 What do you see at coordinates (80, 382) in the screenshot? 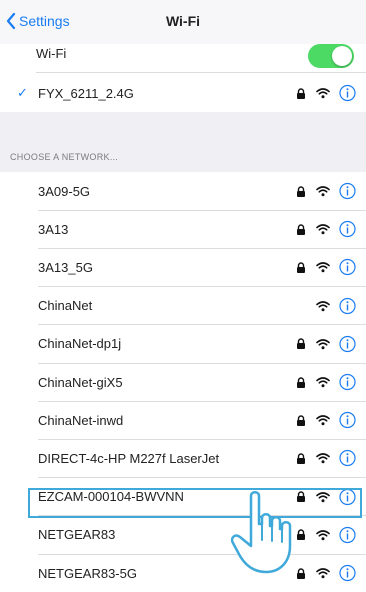
I see `network-name: ChinaNet-giX5` at bounding box center [80, 382].